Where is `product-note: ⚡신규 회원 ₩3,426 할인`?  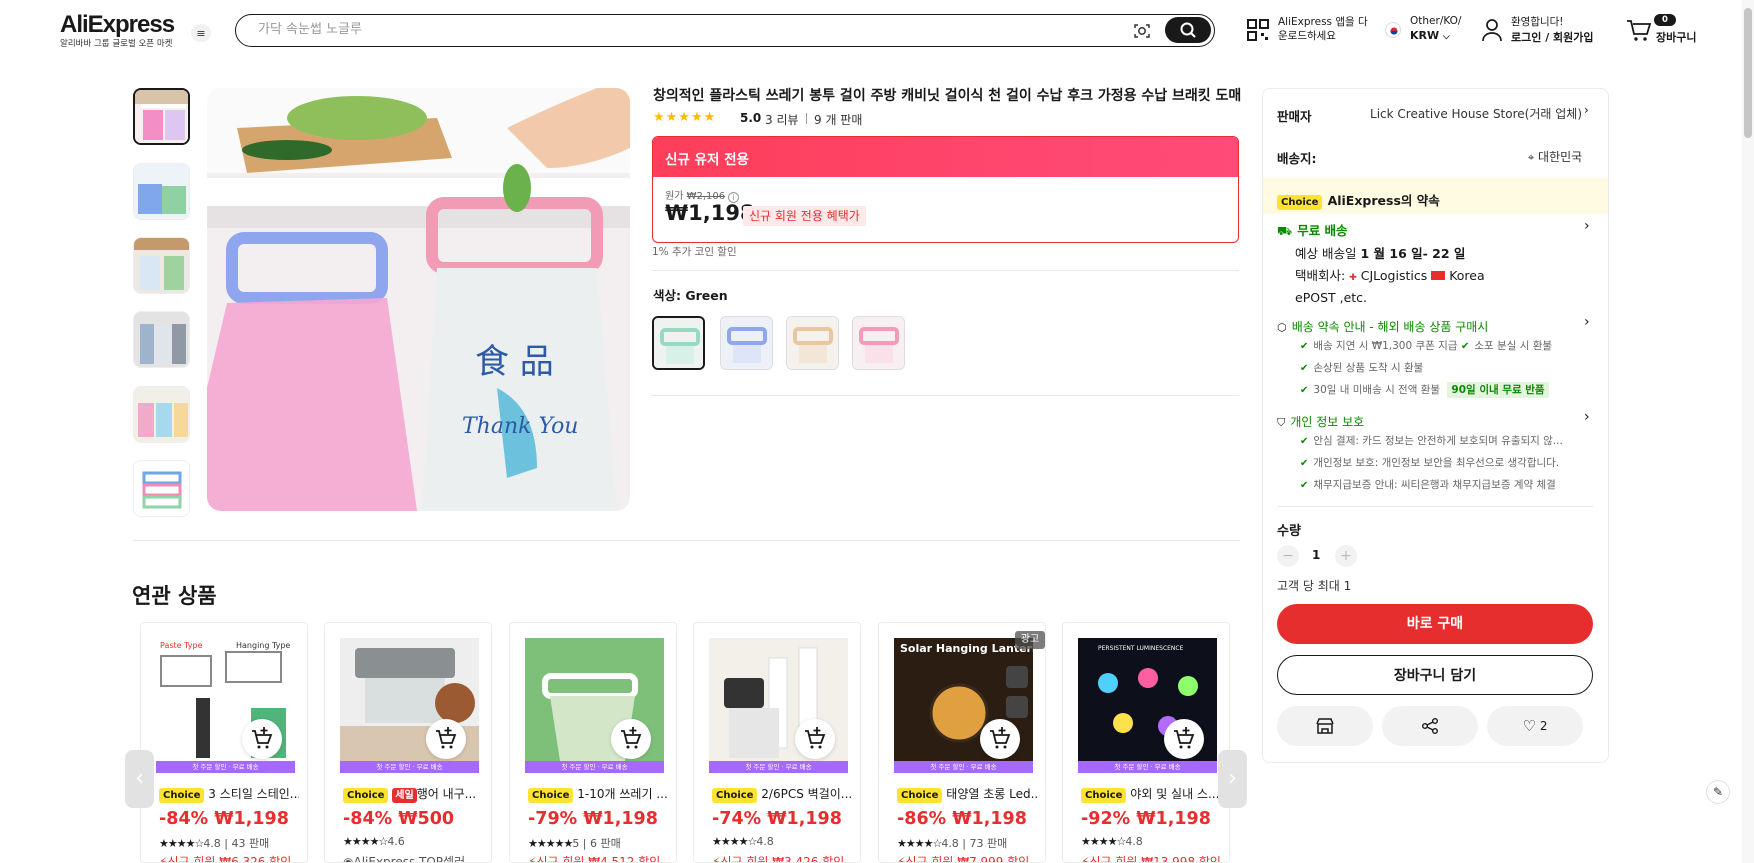 product-note: ⚡신규 회원 ₩3,426 할인 is located at coordinates (778, 857).